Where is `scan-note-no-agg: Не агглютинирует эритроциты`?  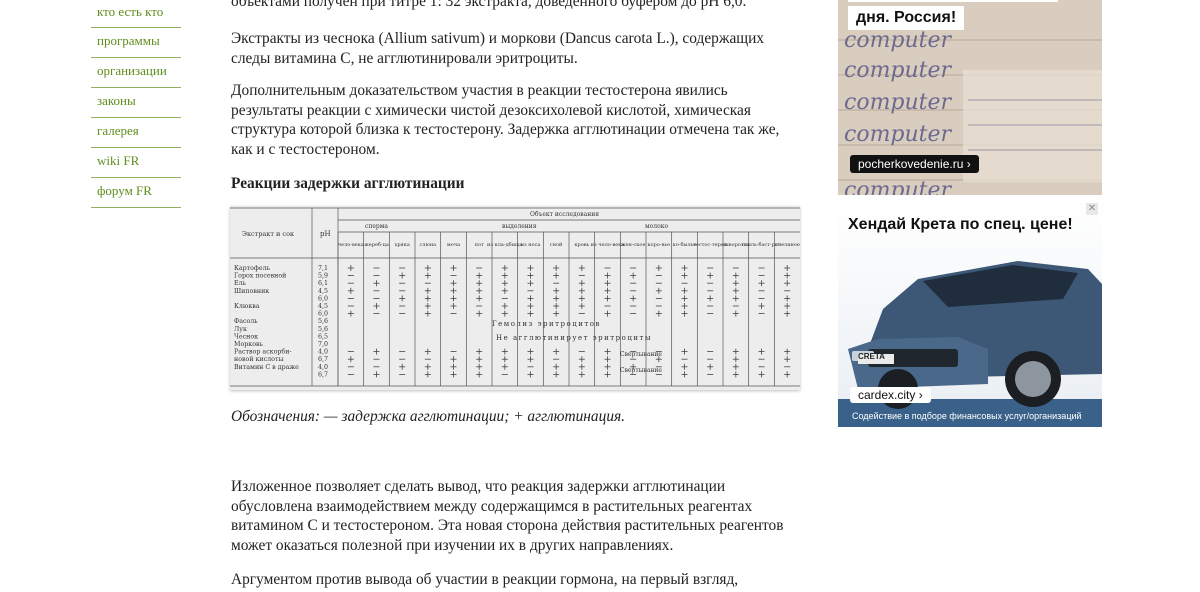 scan-note-no-agg: Не агглютинирует эритроциты is located at coordinates (574, 338).